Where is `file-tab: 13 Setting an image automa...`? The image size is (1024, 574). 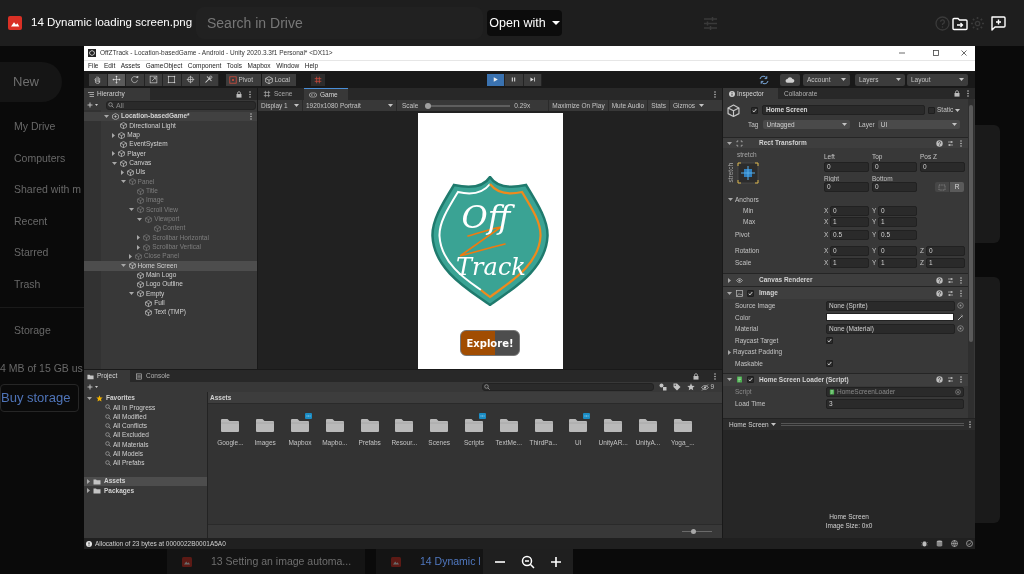
file-tab: 13 Setting an image automa... is located at coordinates (266, 561).